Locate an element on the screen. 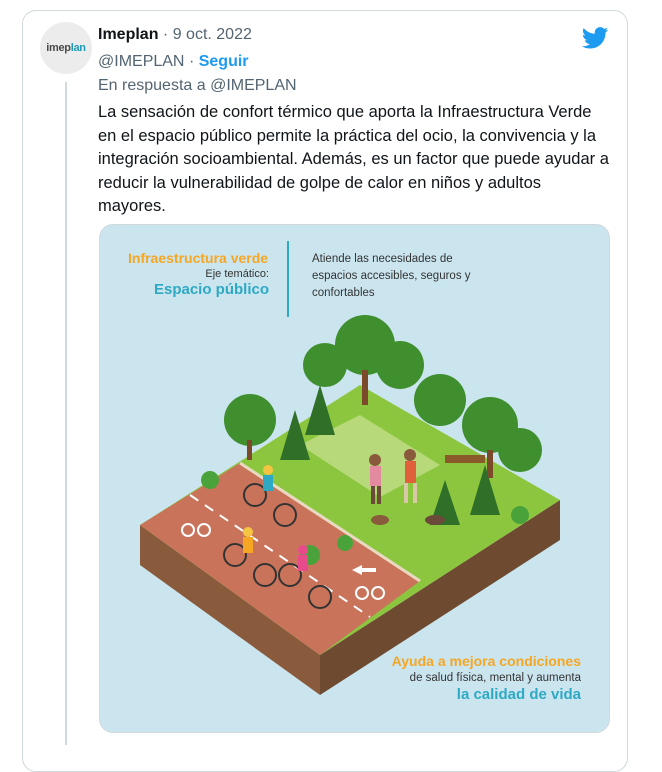 This screenshot has height=772, width=662. infographic-bottom-text: de salud física, mental y aumenta is located at coordinates (495, 678).